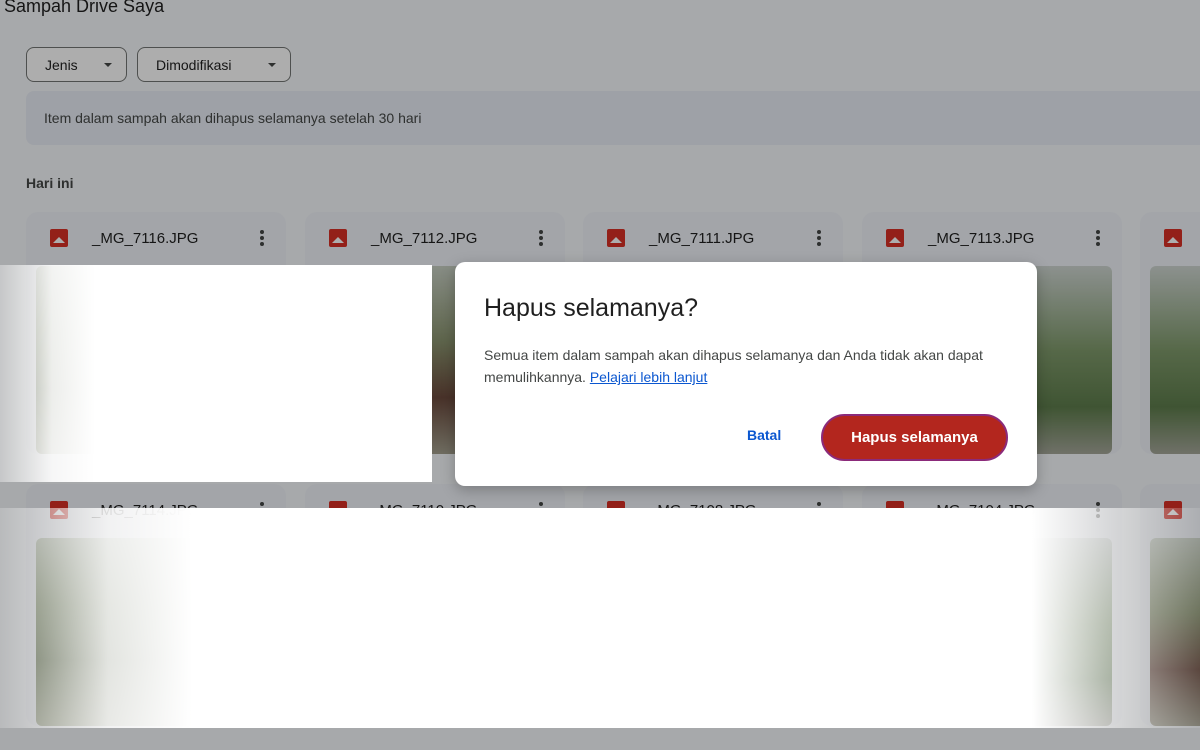 The width and height of the screenshot is (1200, 750). I want to click on redaction-overlay, so click(216, 373).